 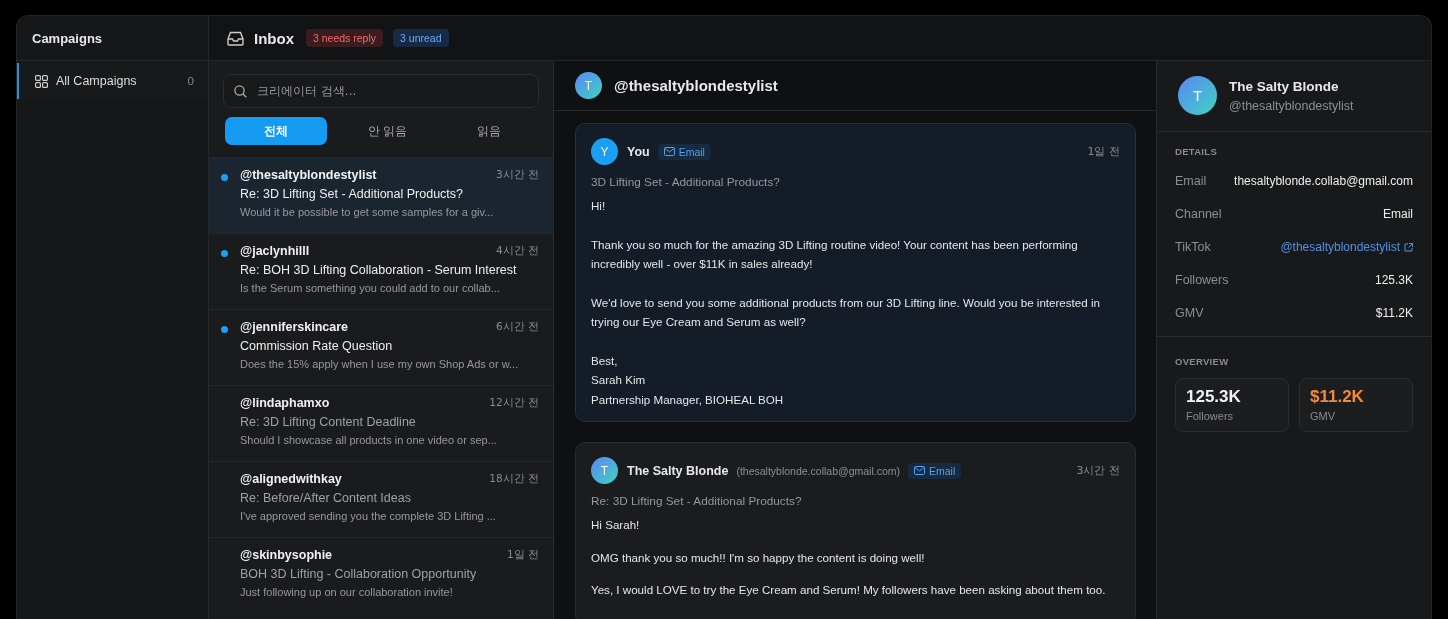 What do you see at coordinates (514, 479) in the screenshot?
I see `thread-time: 18시간 전` at bounding box center [514, 479].